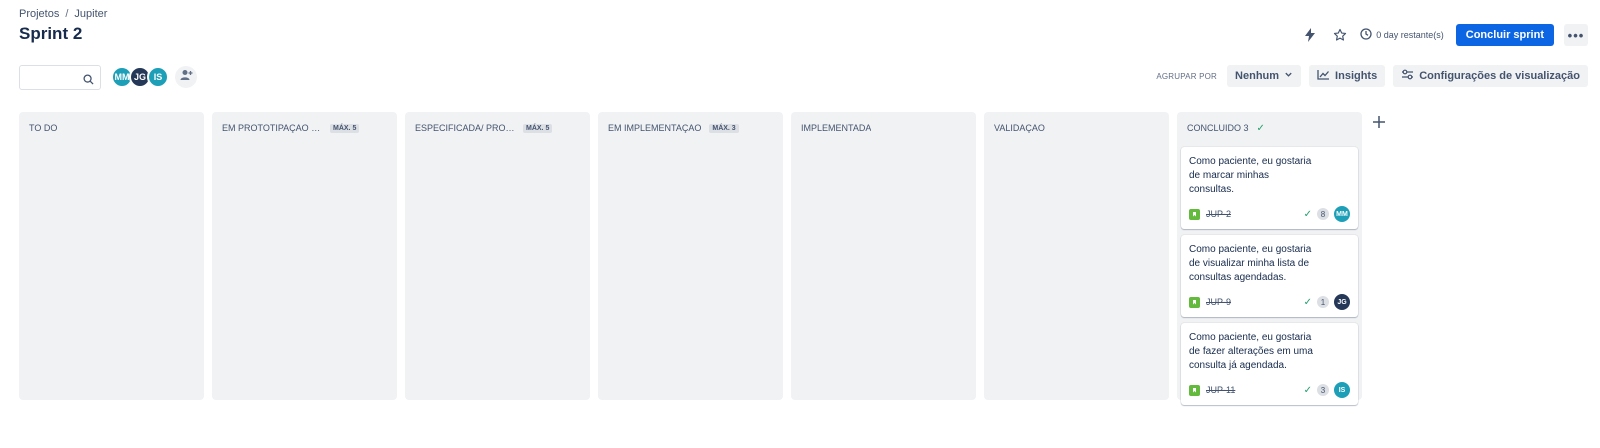 This screenshot has height=448, width=1600. I want to click on group-by-label: AGRUPAR POR, so click(1187, 76).